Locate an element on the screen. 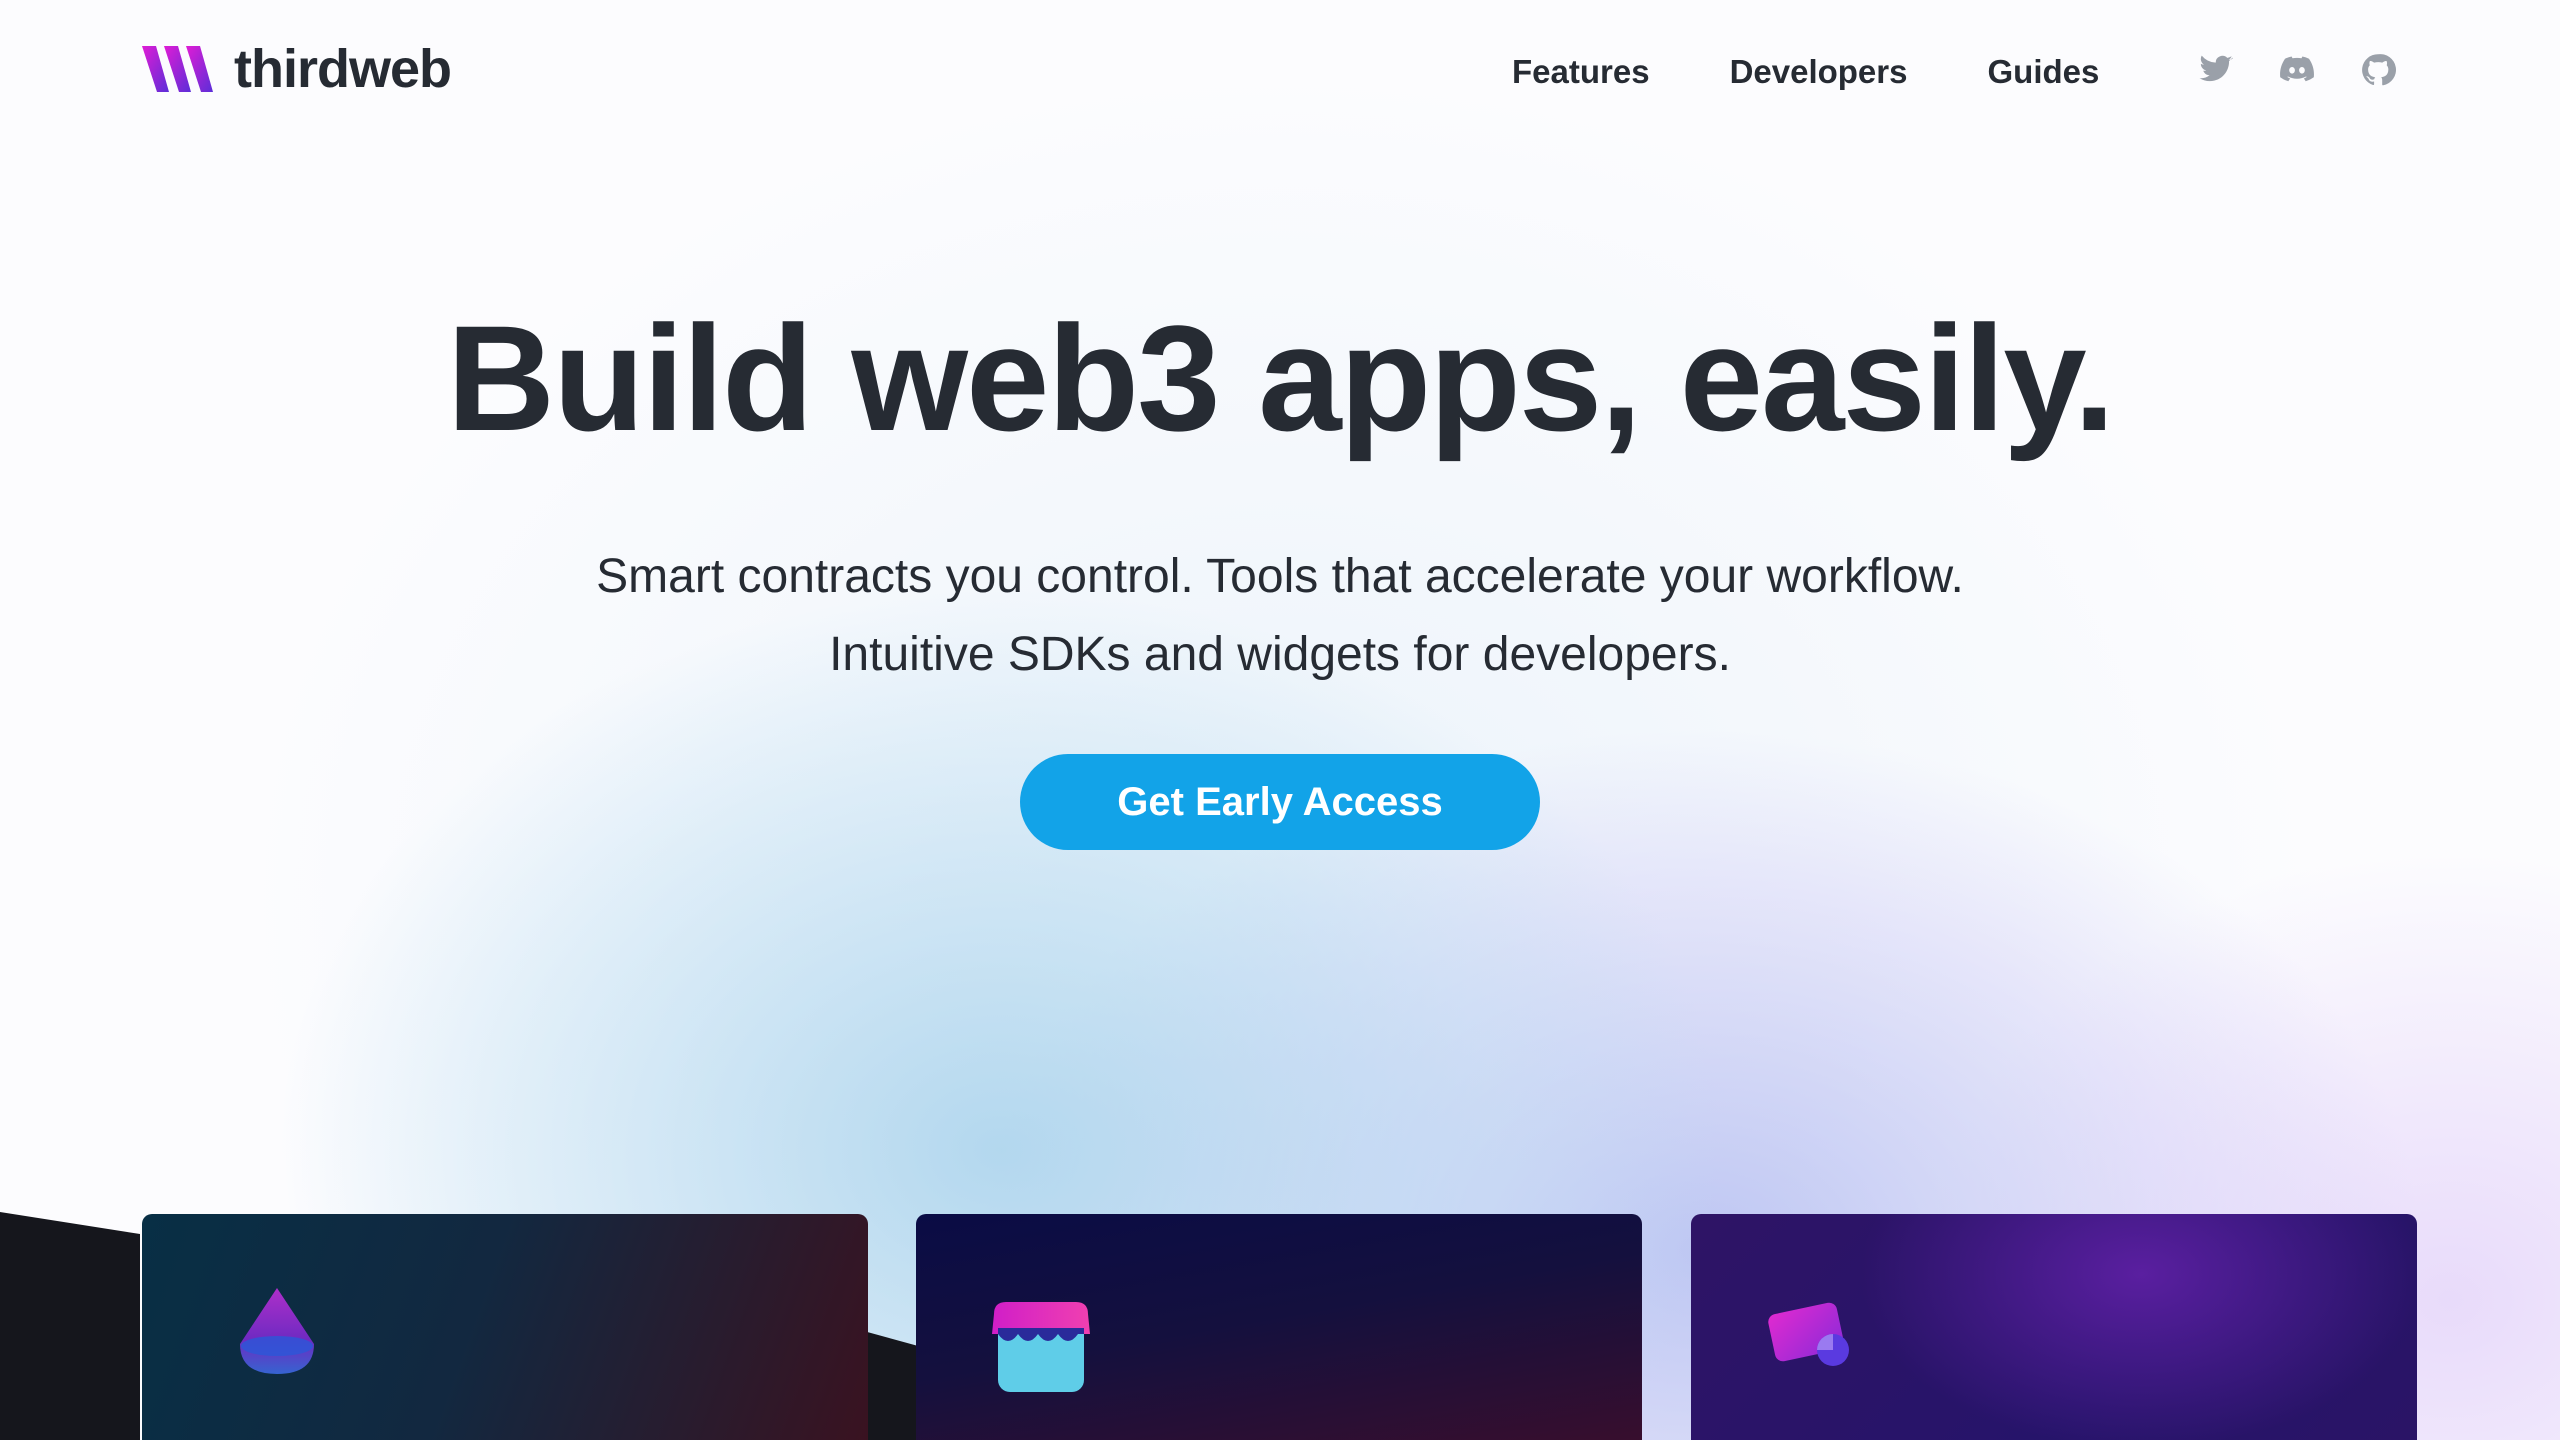  drop-cone-icon is located at coordinates (277, 1331).